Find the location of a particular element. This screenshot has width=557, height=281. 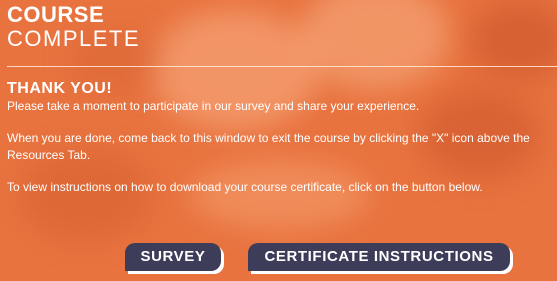

certificate-instructions-button: CERTIFICATE INSTRUCTIONS is located at coordinates (379, 257).